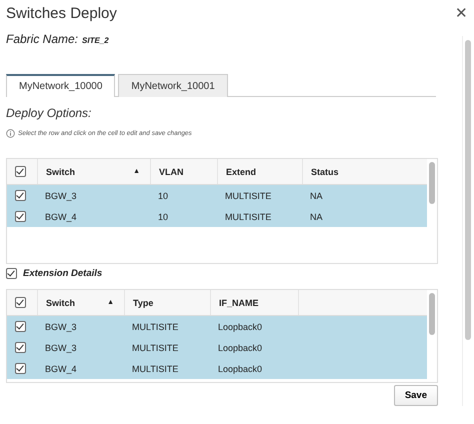  I want to click on fabric-label: Fabric Name:, so click(42, 39).